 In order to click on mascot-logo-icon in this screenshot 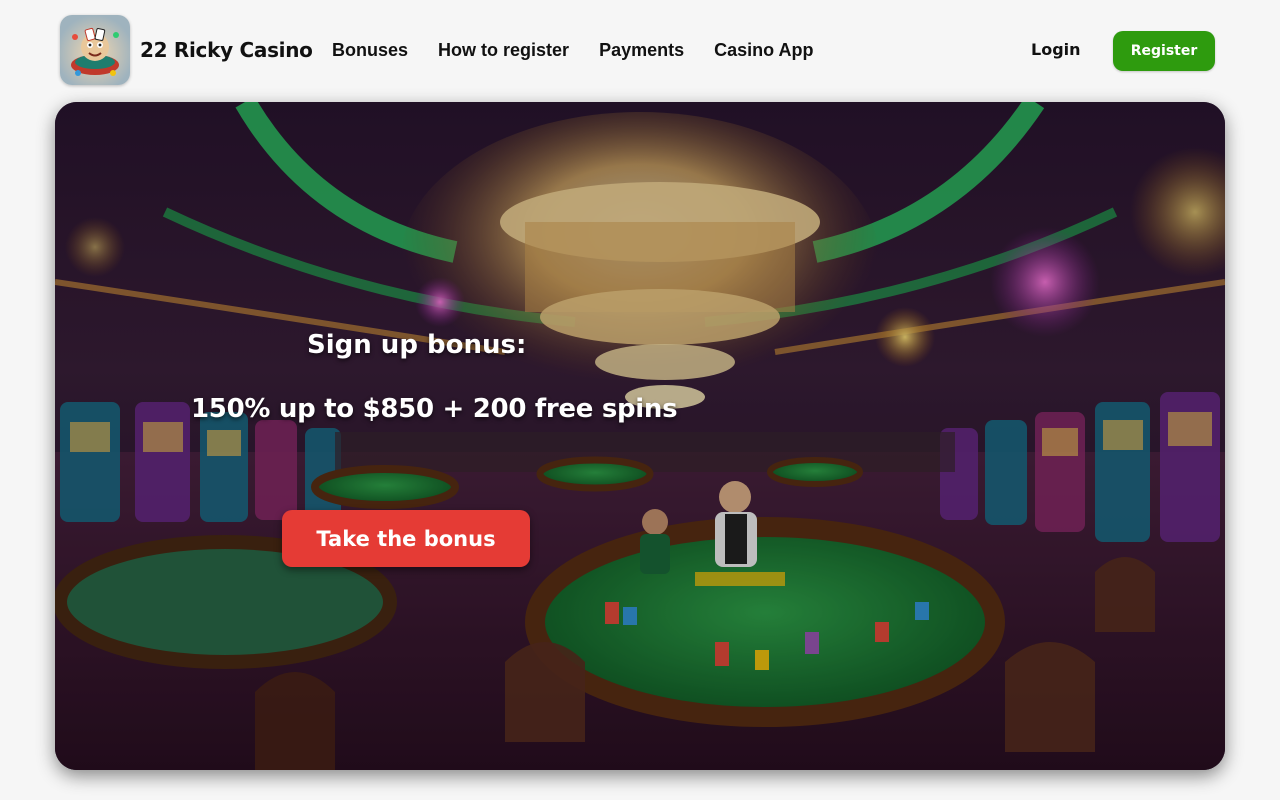, I will do `click(95, 50)`.